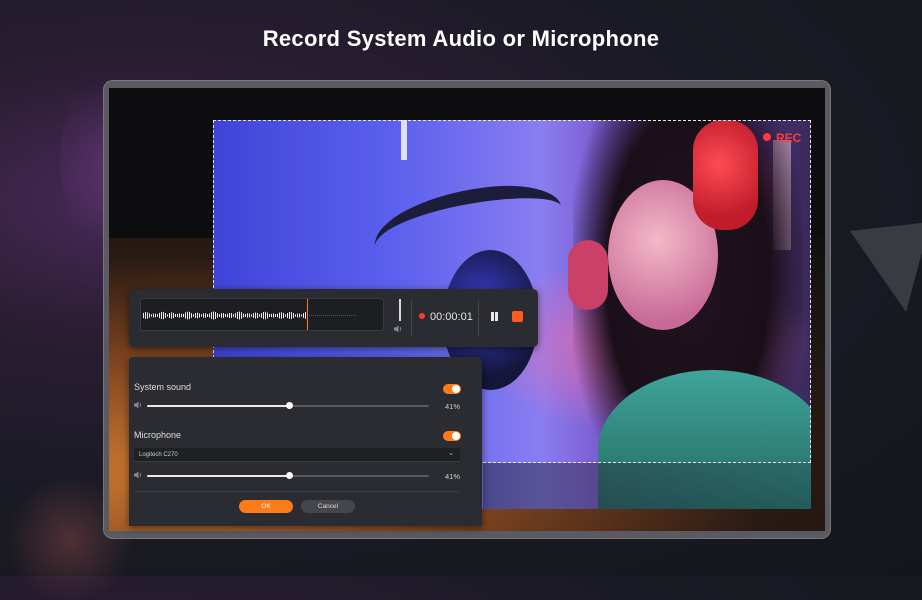 The width and height of the screenshot is (922, 600). I want to click on pause-button, so click(494, 317).